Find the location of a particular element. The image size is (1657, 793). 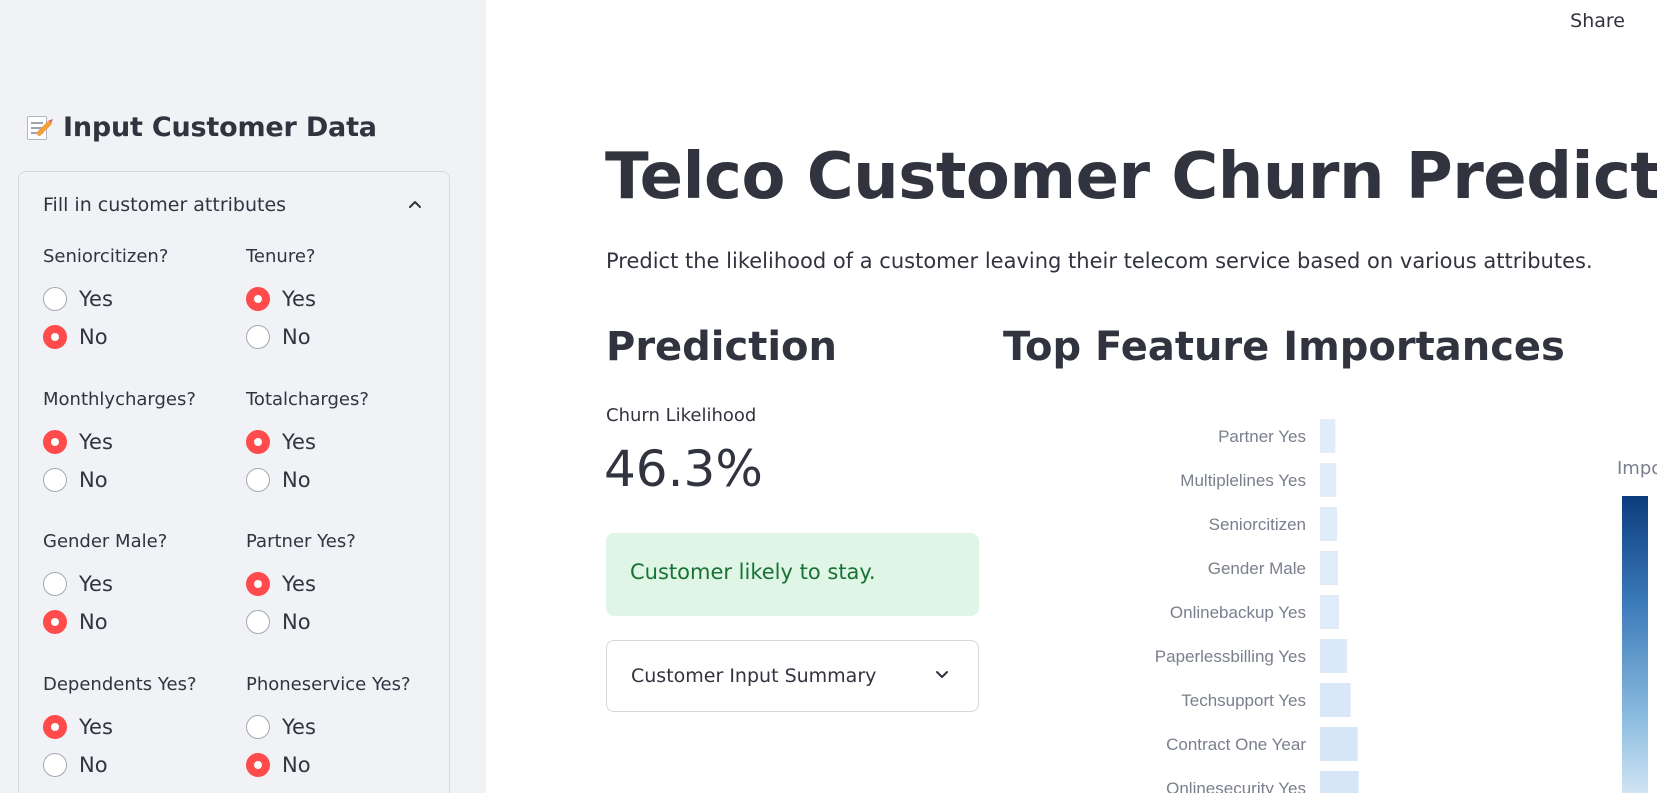

bar-label: Partner Yes is located at coordinates (1262, 436).